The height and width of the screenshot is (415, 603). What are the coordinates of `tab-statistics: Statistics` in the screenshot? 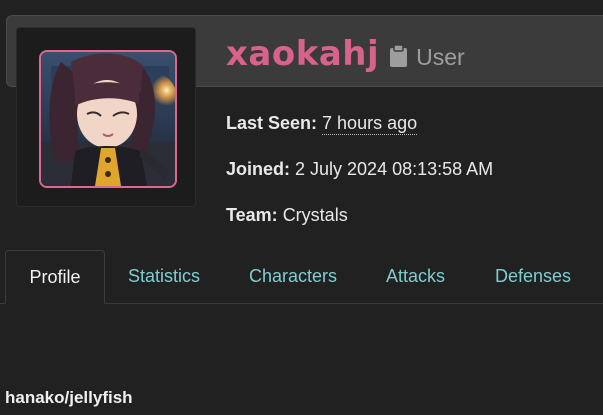 It's located at (164, 276).